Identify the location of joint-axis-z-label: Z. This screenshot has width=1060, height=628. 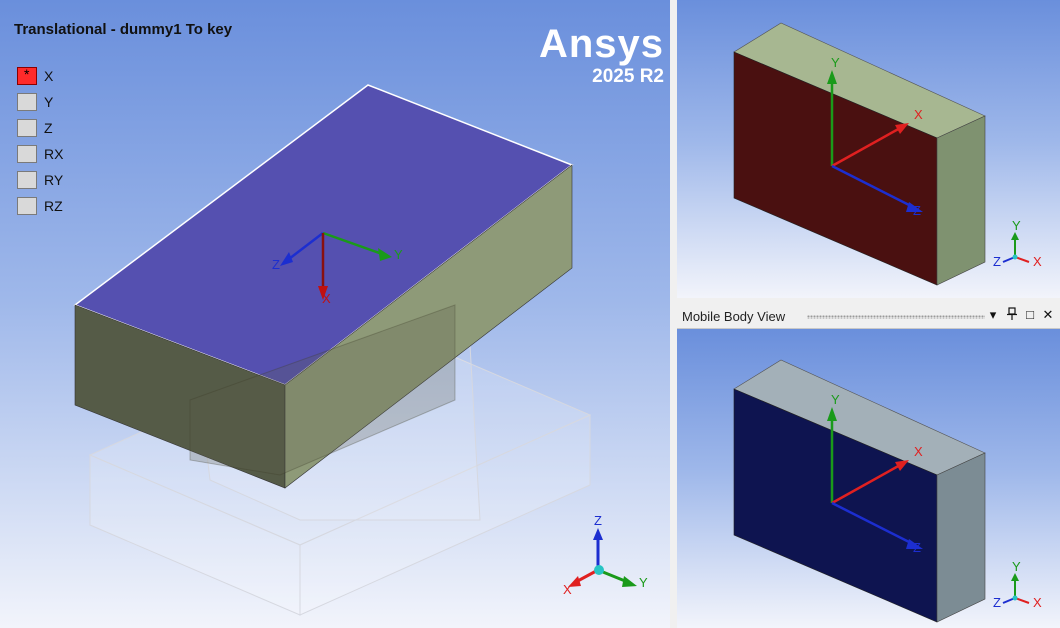
(276, 264).